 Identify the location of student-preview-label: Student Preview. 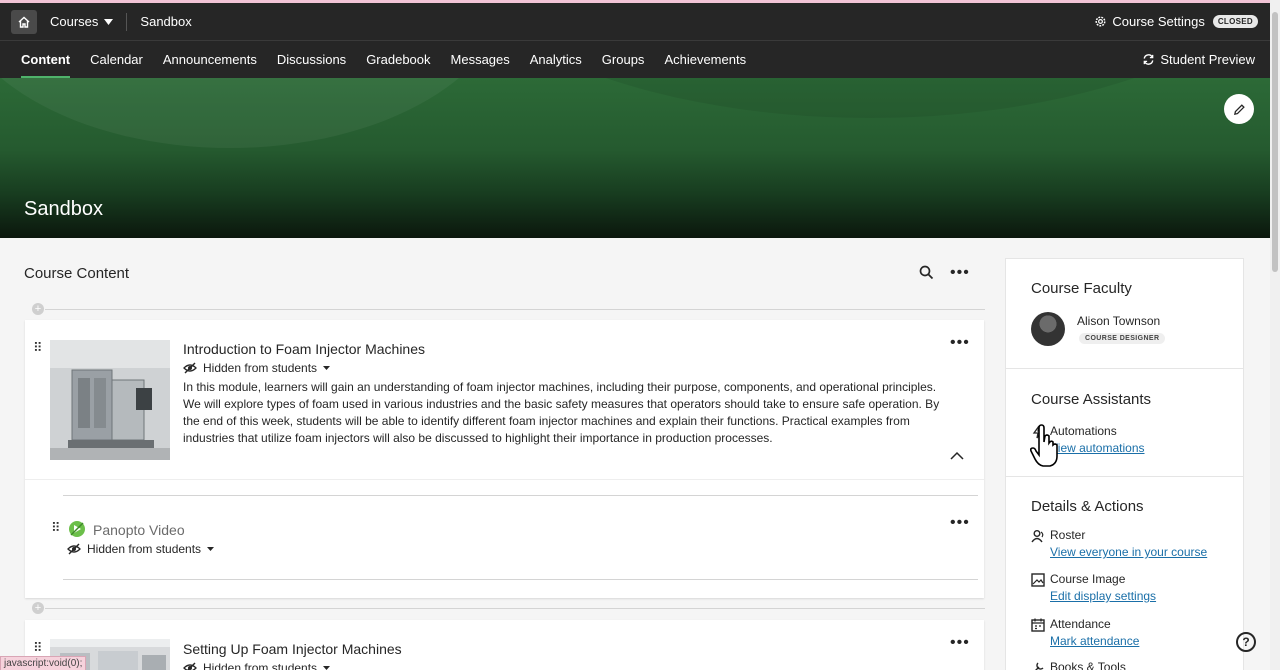
(1207, 59).